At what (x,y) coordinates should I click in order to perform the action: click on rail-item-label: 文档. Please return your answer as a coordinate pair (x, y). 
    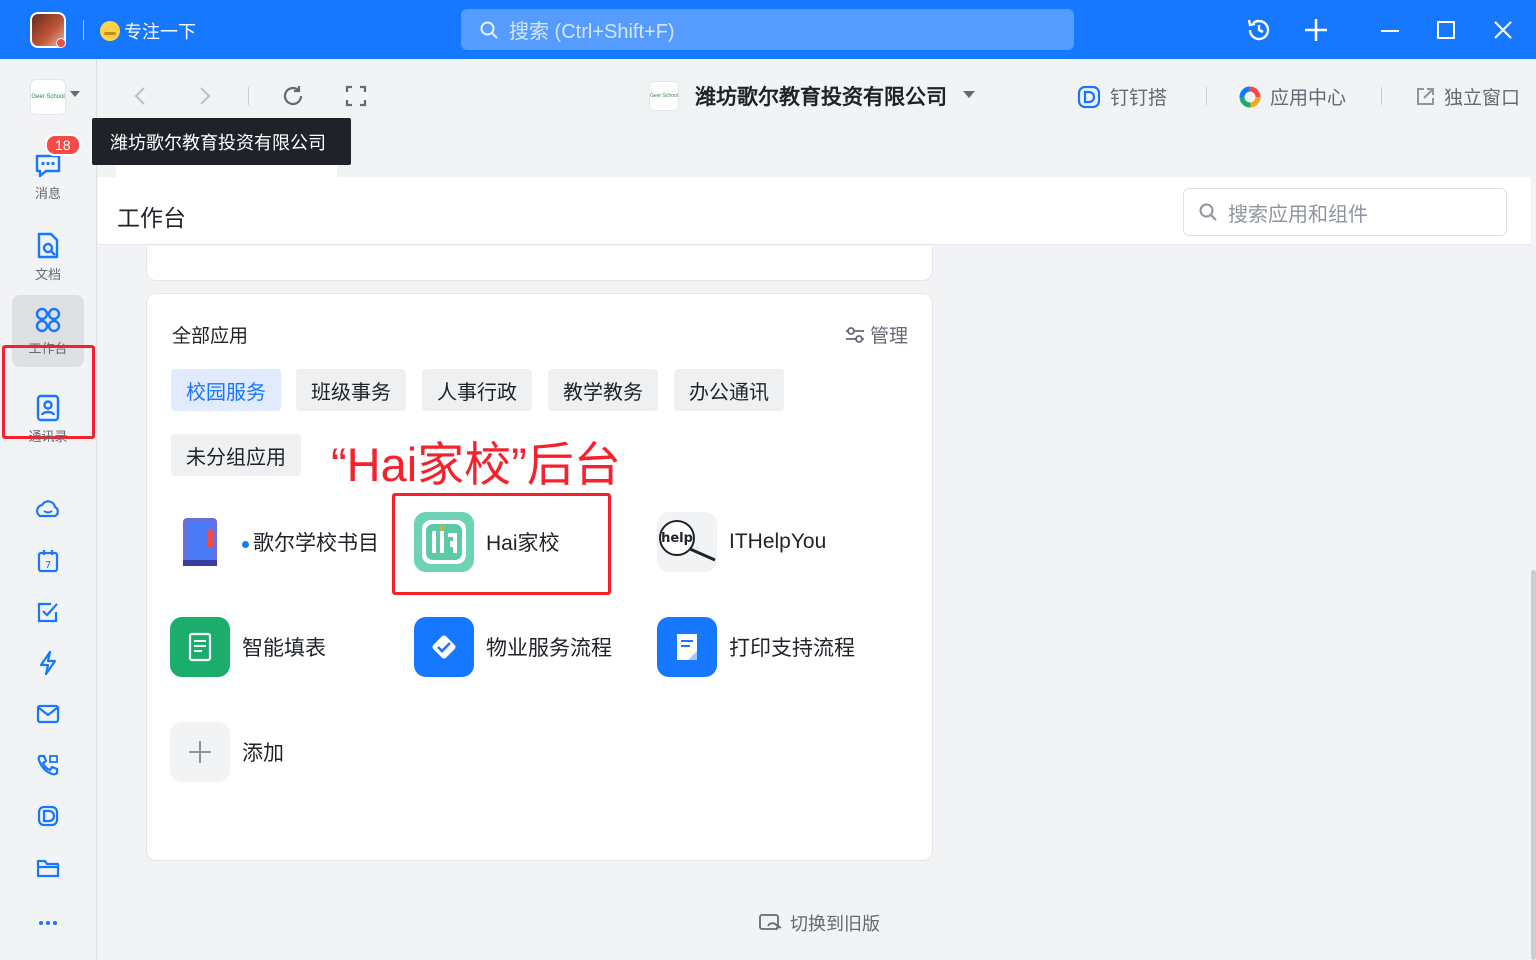
    Looking at the image, I should click on (47, 274).